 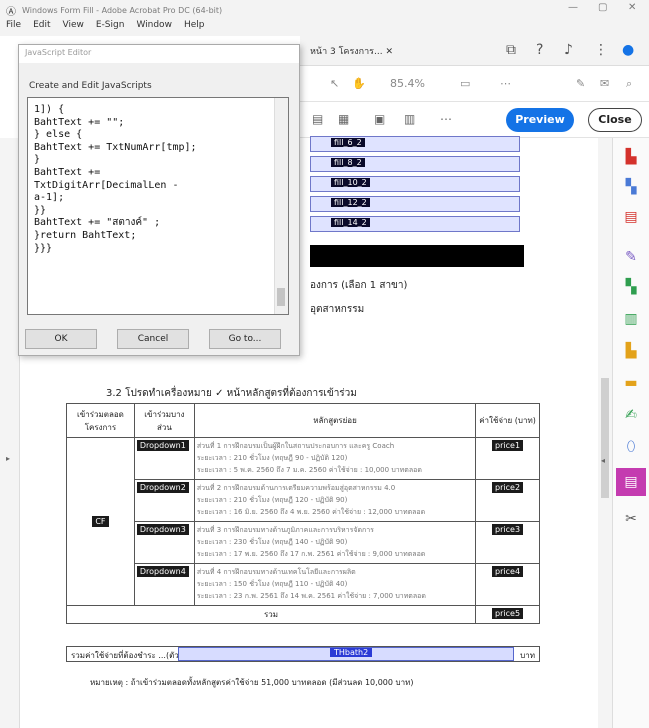 I want to click on code-scrollbar-thumb, so click(x=281, y=297).